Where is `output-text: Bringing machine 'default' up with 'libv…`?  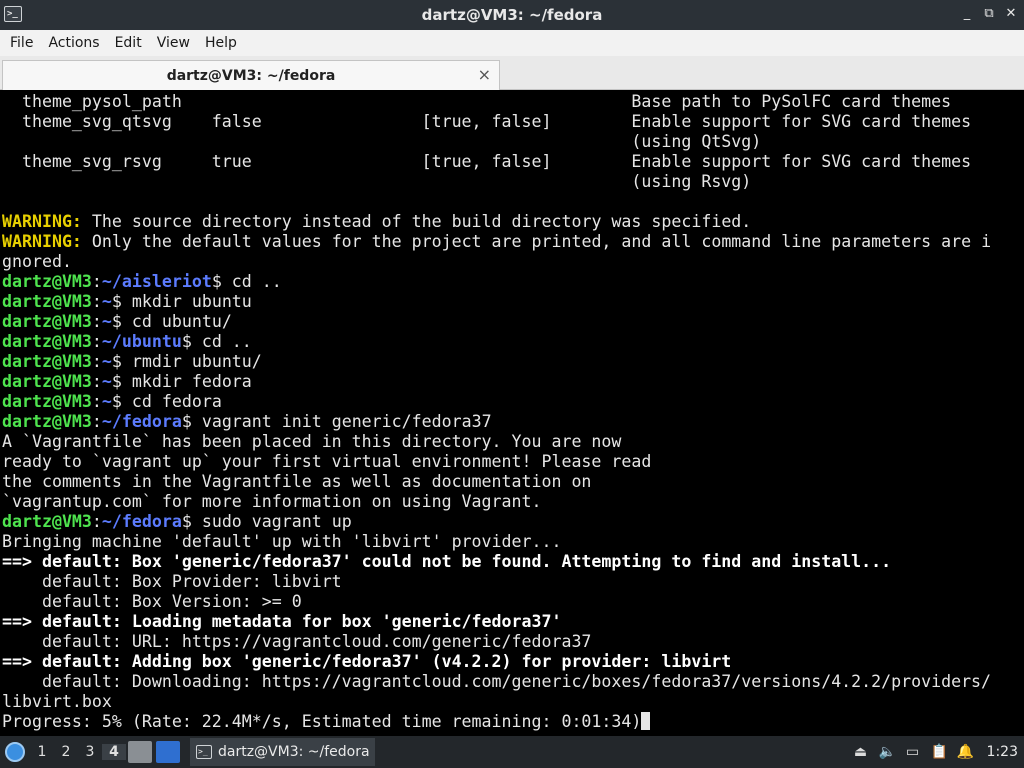 output-text: Bringing machine 'default' up with 'libv… is located at coordinates (282, 541).